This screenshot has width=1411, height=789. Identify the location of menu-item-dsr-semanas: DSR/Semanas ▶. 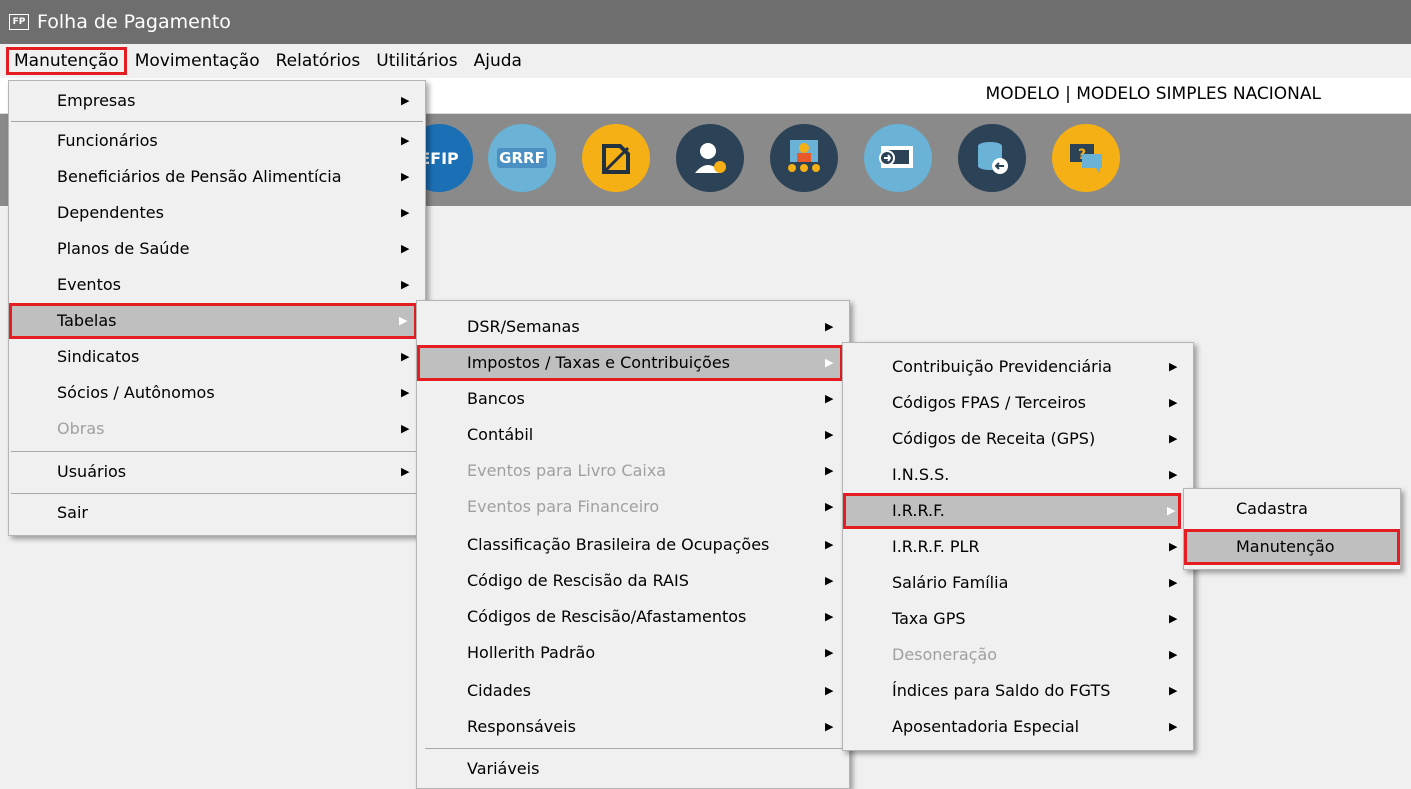
(633, 327).